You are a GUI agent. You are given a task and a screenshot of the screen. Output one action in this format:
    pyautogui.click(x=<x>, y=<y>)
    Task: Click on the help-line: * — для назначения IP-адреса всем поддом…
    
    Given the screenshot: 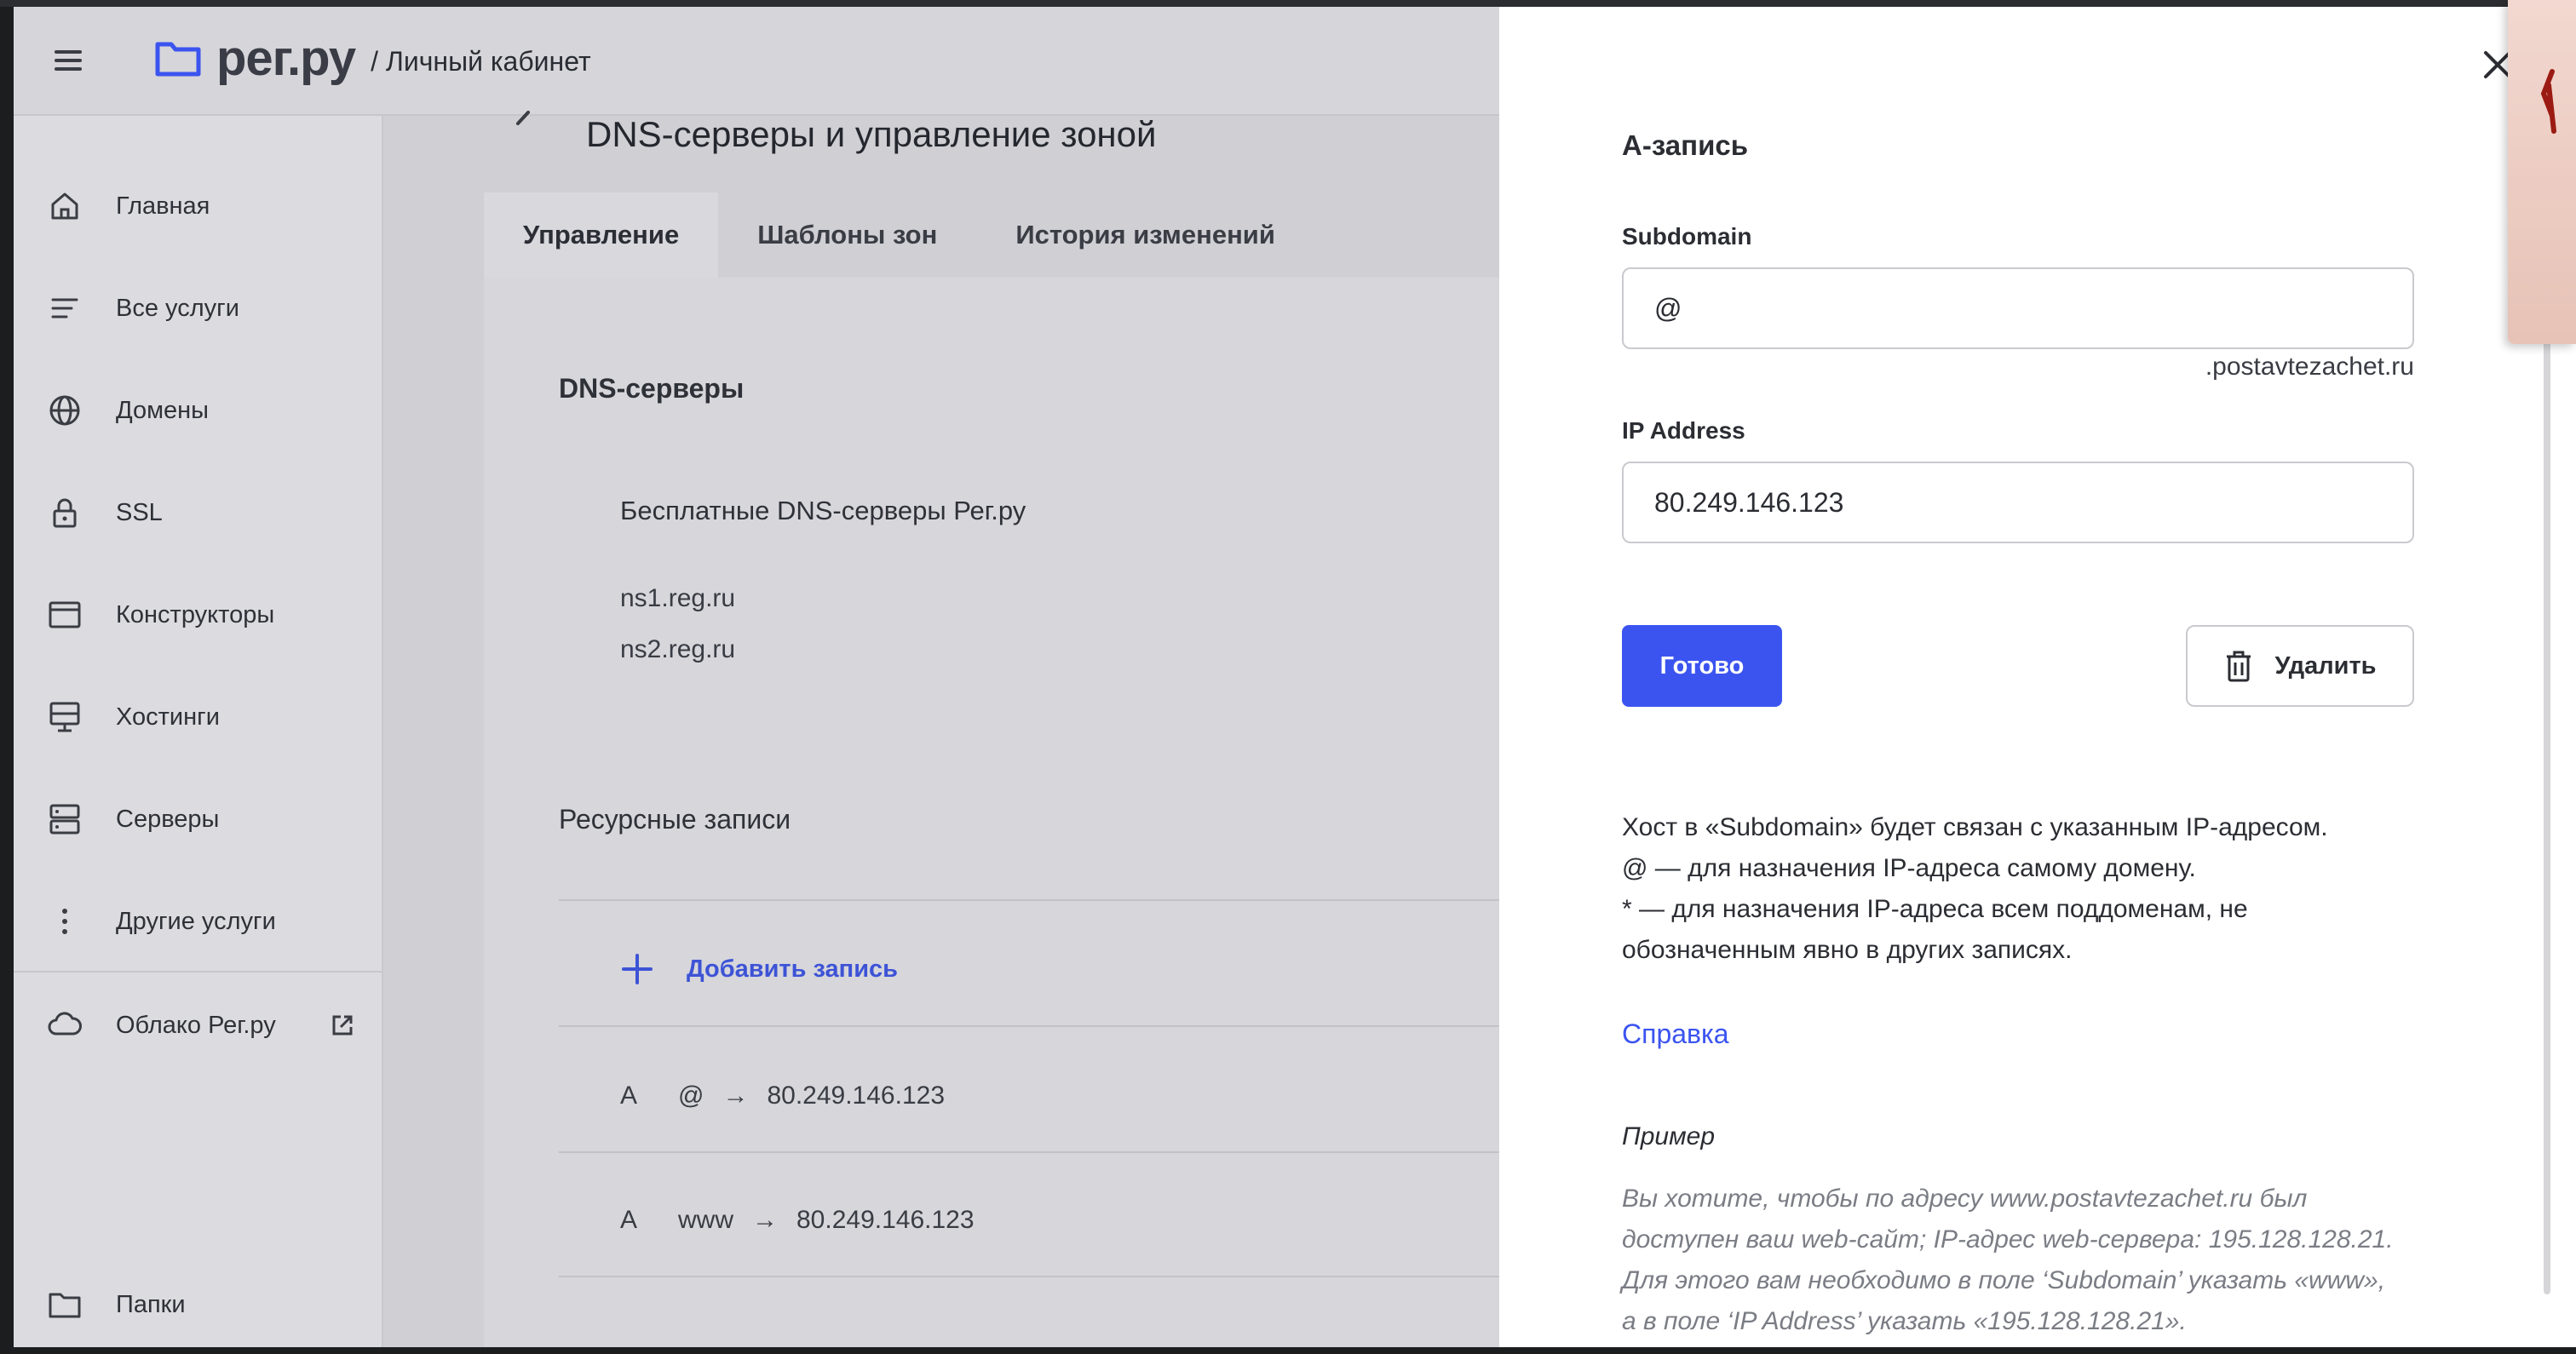 What is the action you would take?
    pyautogui.click(x=1935, y=909)
    